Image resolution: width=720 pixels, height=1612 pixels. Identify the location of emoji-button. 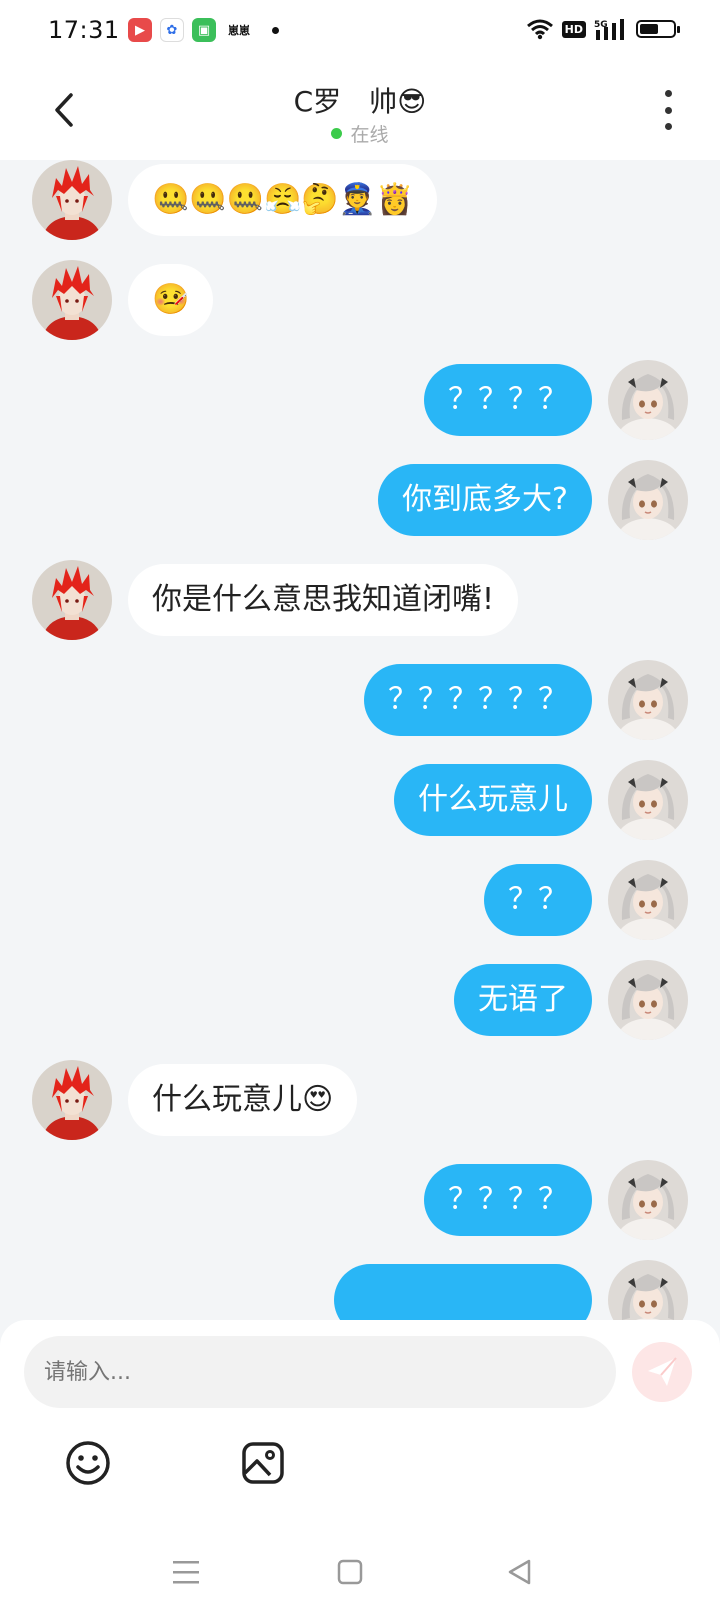
(88, 1463).